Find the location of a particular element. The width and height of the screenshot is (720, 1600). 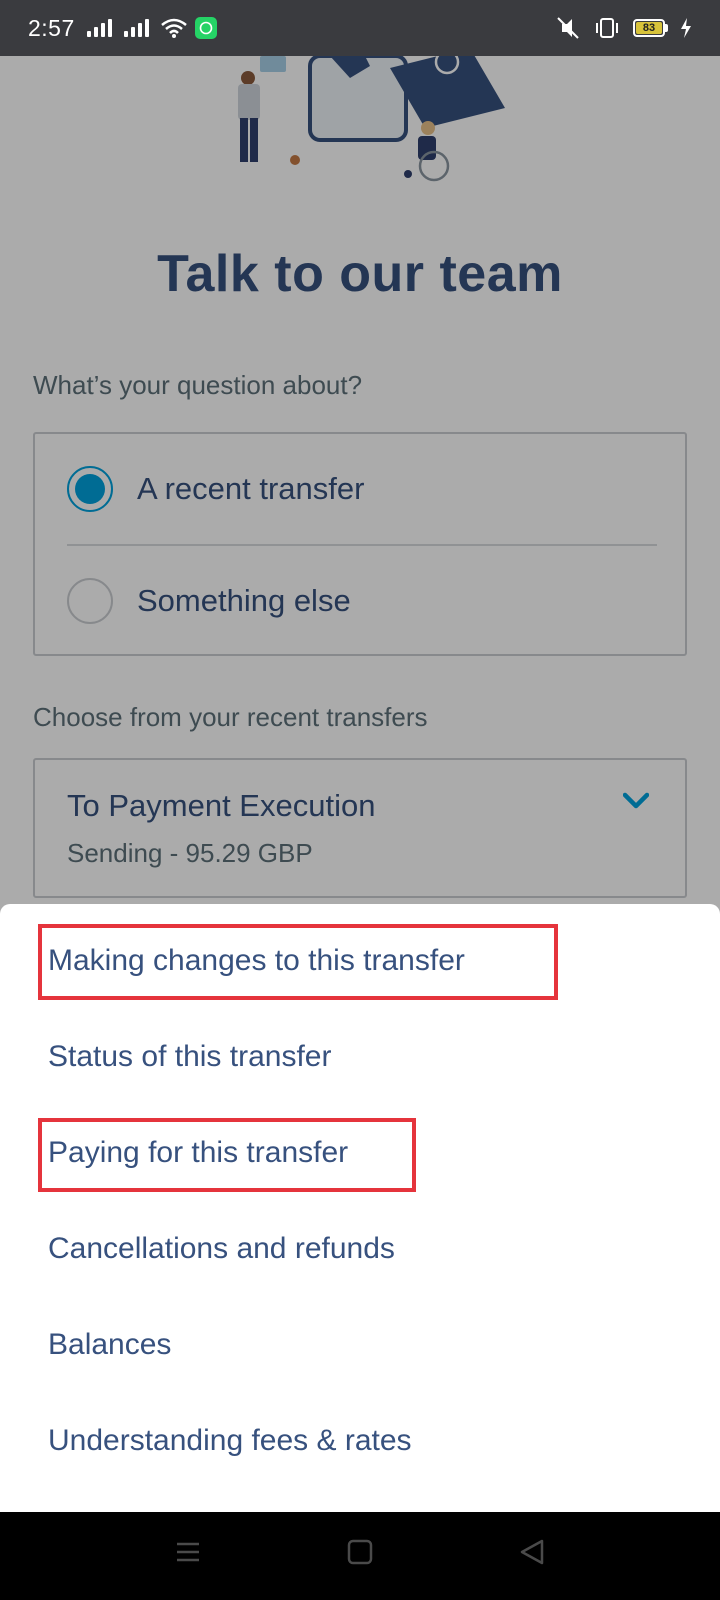

sheet-option-fees-rates: Understanding fees & rates is located at coordinates (230, 1441).